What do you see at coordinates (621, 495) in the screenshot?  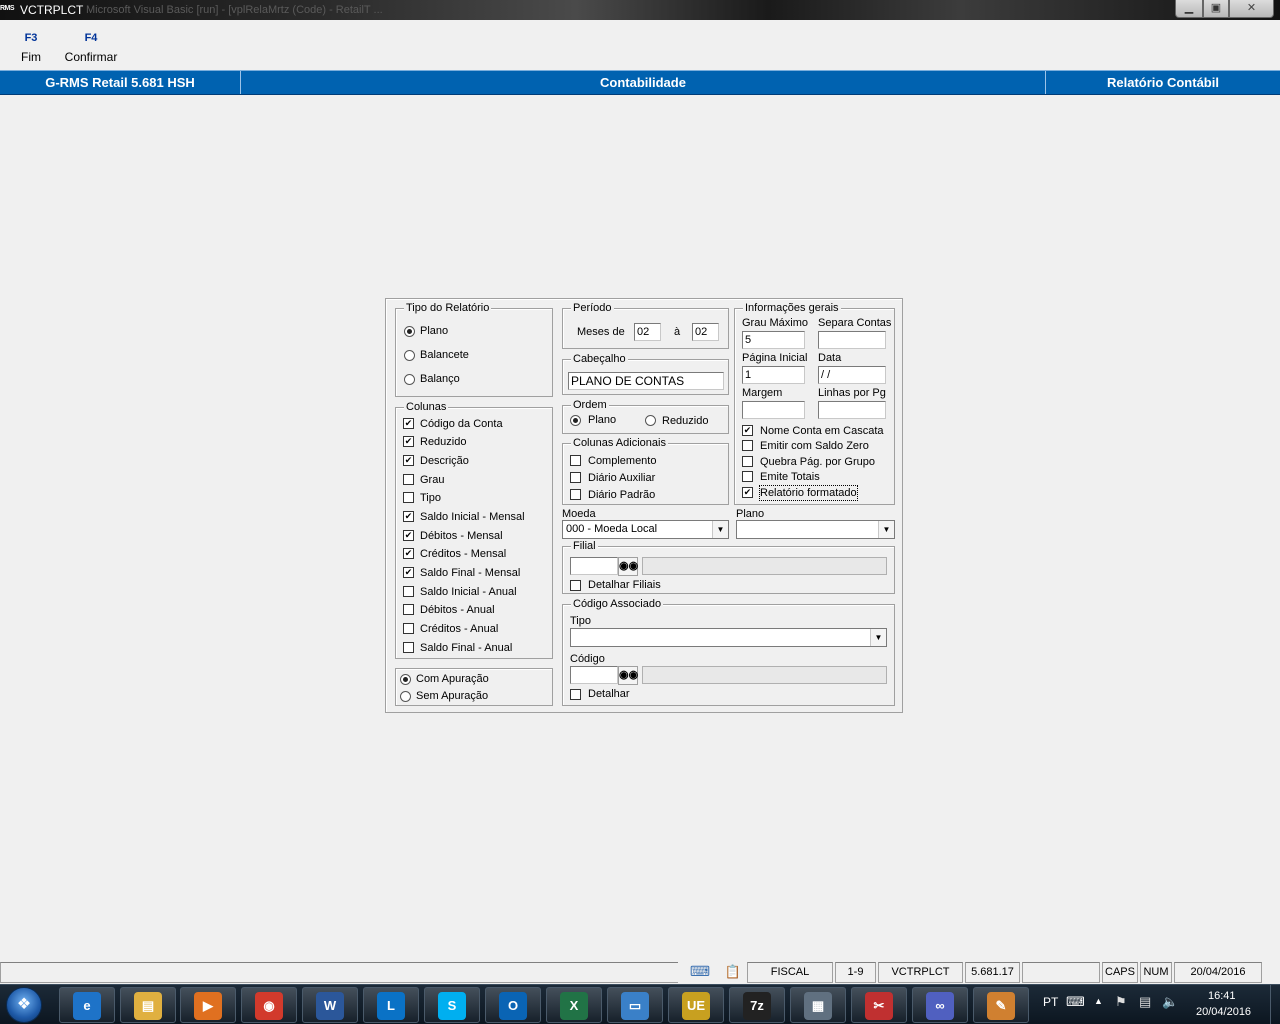 I see `additional-column-label: Diário Padrão` at bounding box center [621, 495].